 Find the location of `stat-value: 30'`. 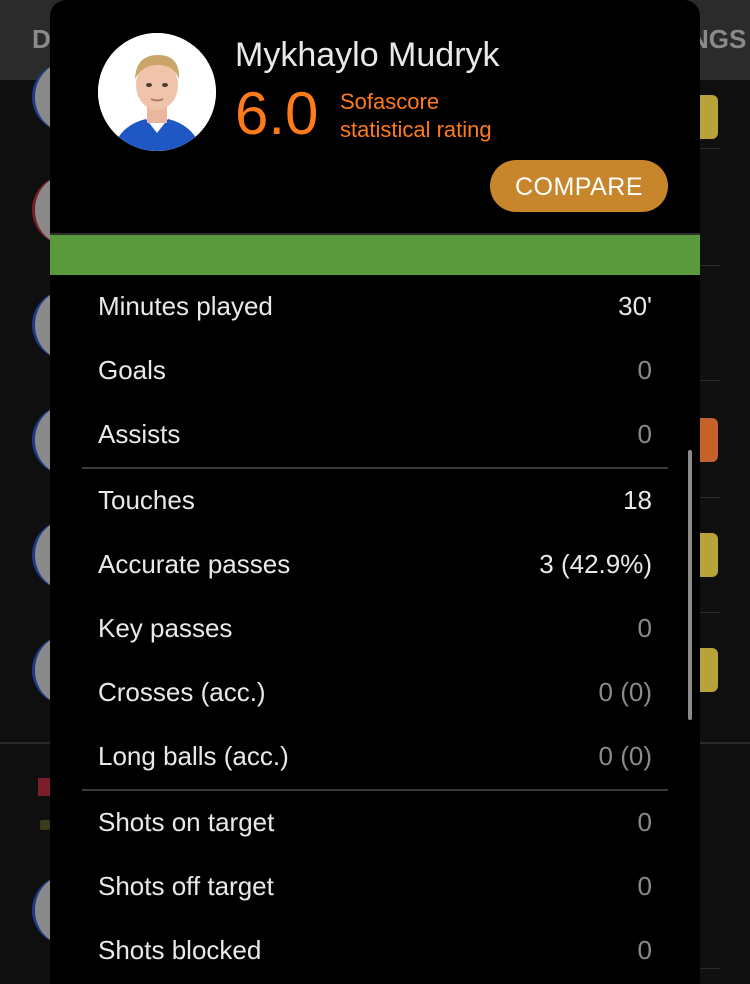

stat-value: 30' is located at coordinates (635, 306).